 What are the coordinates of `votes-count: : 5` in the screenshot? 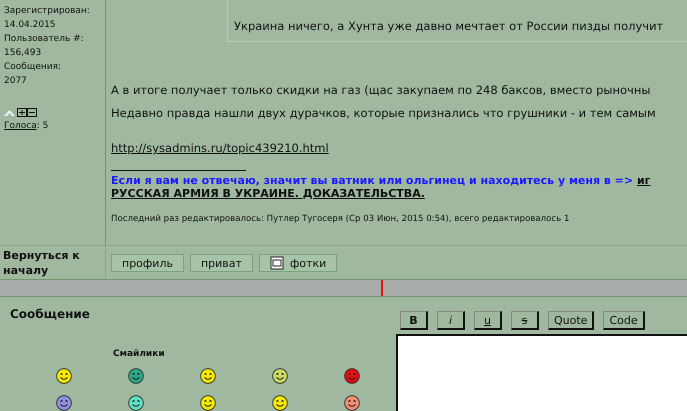 It's located at (42, 126).